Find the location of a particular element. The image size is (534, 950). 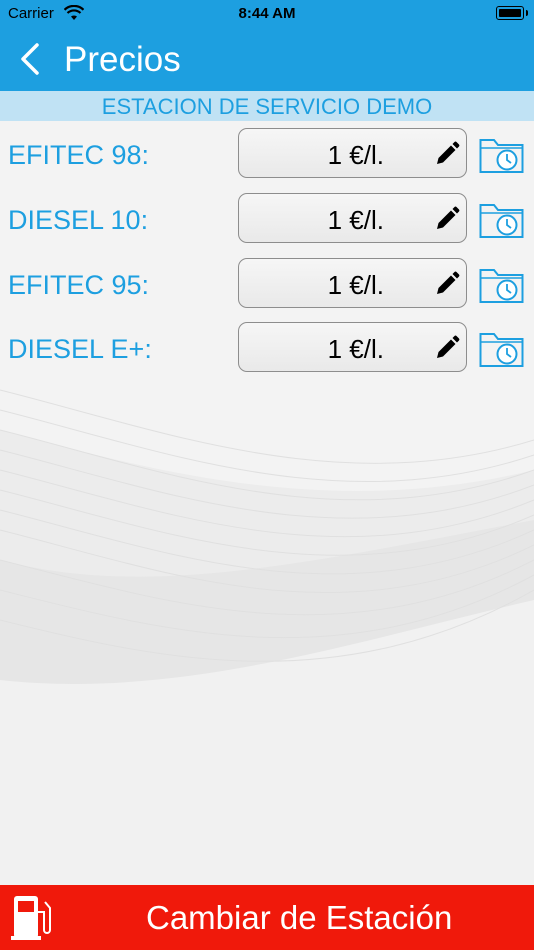

back-chevron-icon is located at coordinates (30, 59).